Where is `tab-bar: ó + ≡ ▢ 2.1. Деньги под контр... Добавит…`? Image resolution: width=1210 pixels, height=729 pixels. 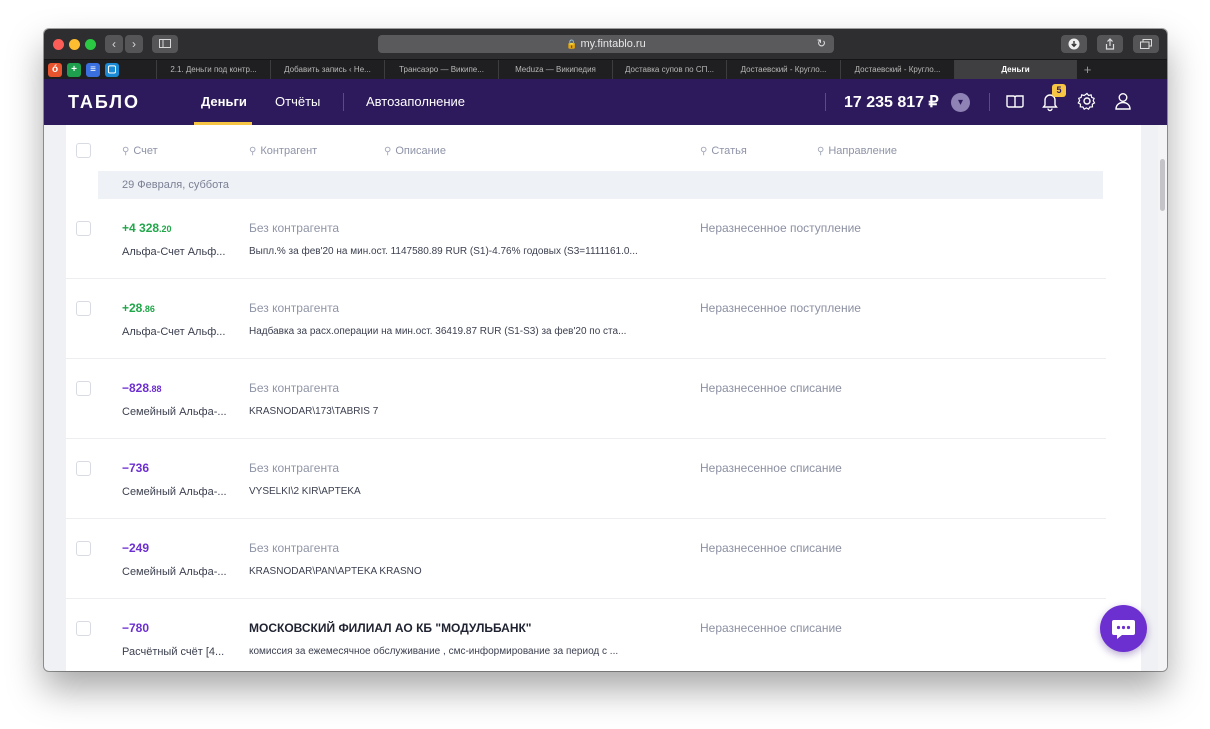
tab-bar: ó + ≡ ▢ 2.1. Деньги под контр... Добавит… is located at coordinates (605, 69).